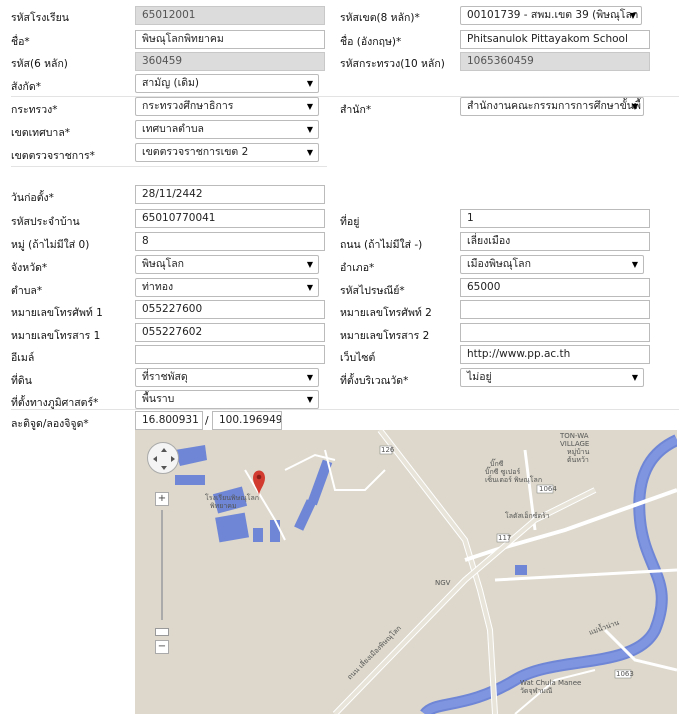 This screenshot has width=680, height=714. Describe the element at coordinates (41, 133) in the screenshot. I see `municipality-label: เขตเทศบาล*` at that location.